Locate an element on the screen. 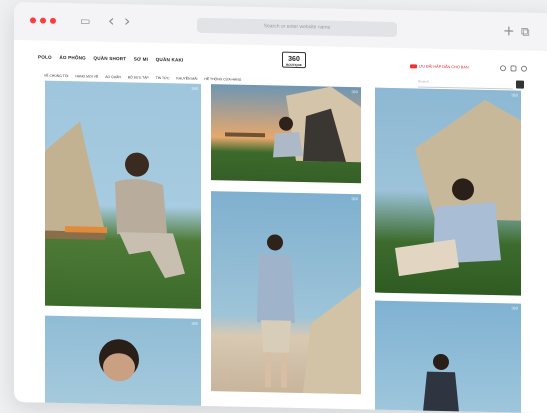 The height and width of the screenshot is (413, 547). nav2-item-news: TIN TỨC is located at coordinates (163, 78).